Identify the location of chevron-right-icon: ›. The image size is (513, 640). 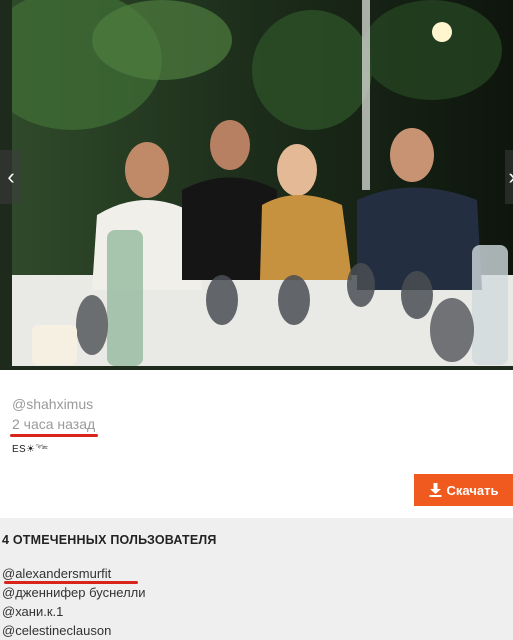
(510, 177).